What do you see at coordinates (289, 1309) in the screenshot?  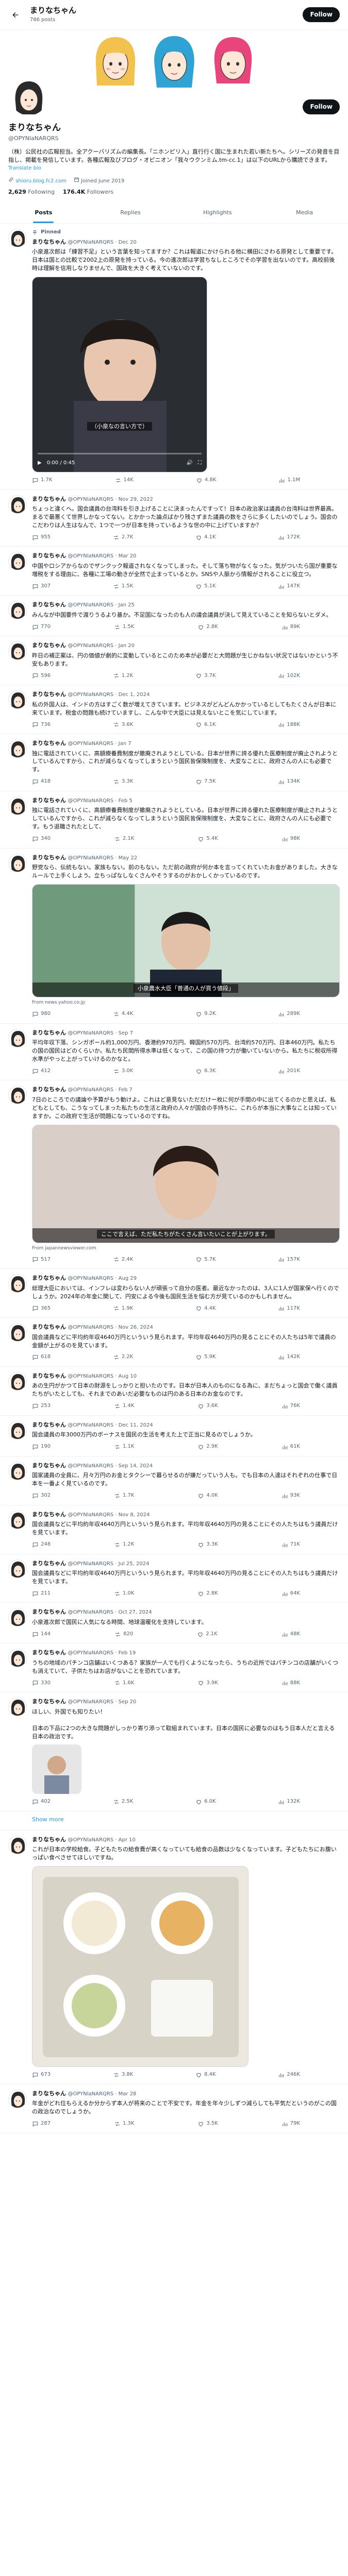 I see `views-button: 117K` at bounding box center [289, 1309].